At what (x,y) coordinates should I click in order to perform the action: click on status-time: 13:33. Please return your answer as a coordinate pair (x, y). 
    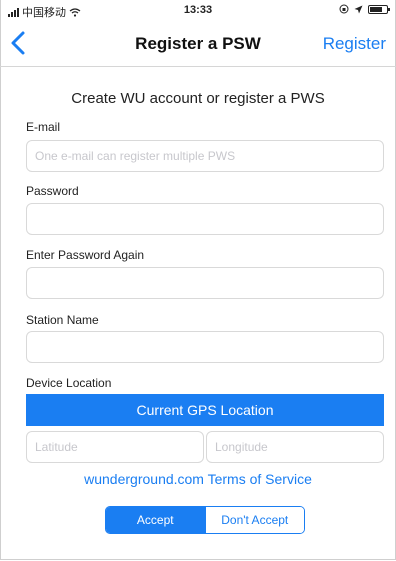
    Looking at the image, I should click on (198, 10).